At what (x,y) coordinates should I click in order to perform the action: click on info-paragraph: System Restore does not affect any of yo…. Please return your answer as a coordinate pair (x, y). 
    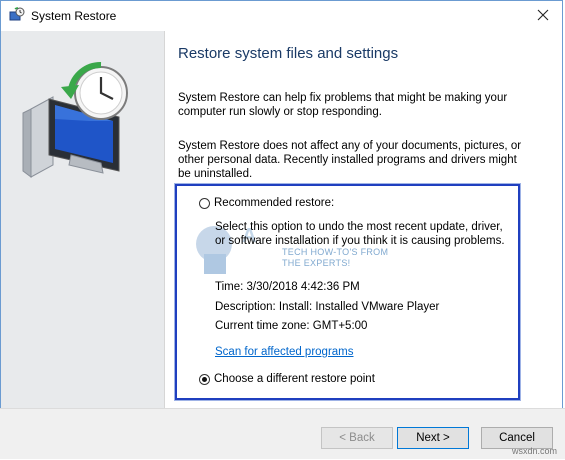
    Looking at the image, I should click on (350, 160).